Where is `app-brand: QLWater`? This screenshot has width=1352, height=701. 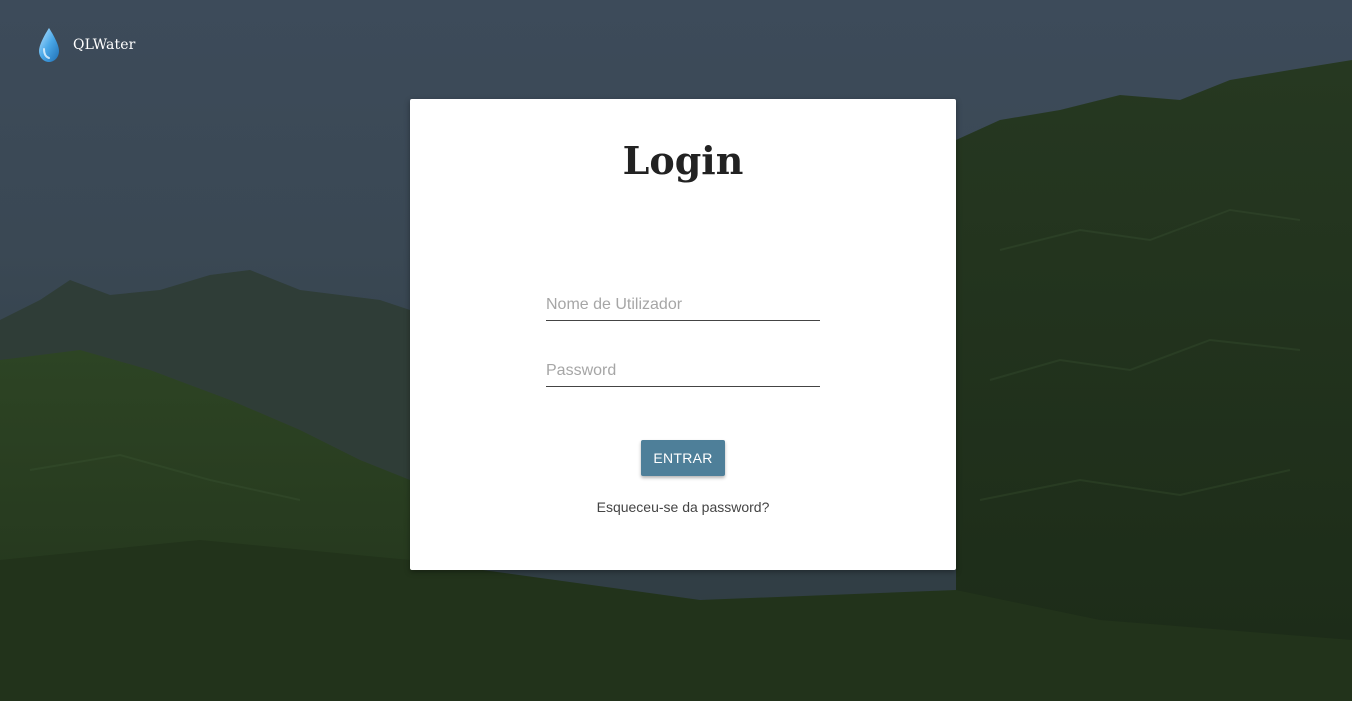
app-brand: QLWater is located at coordinates (85, 45).